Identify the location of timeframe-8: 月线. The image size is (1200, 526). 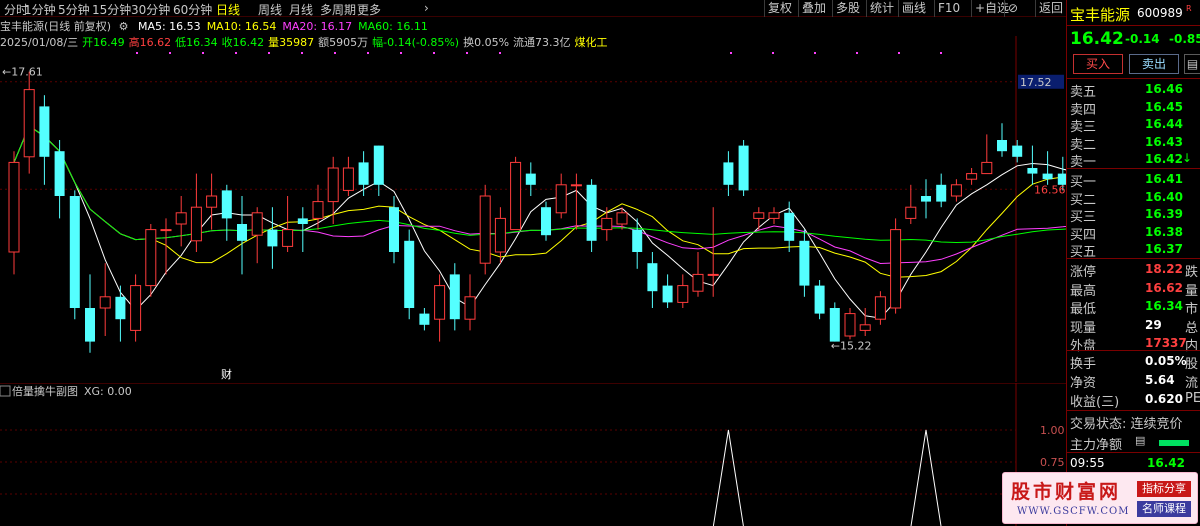
(301, 9).